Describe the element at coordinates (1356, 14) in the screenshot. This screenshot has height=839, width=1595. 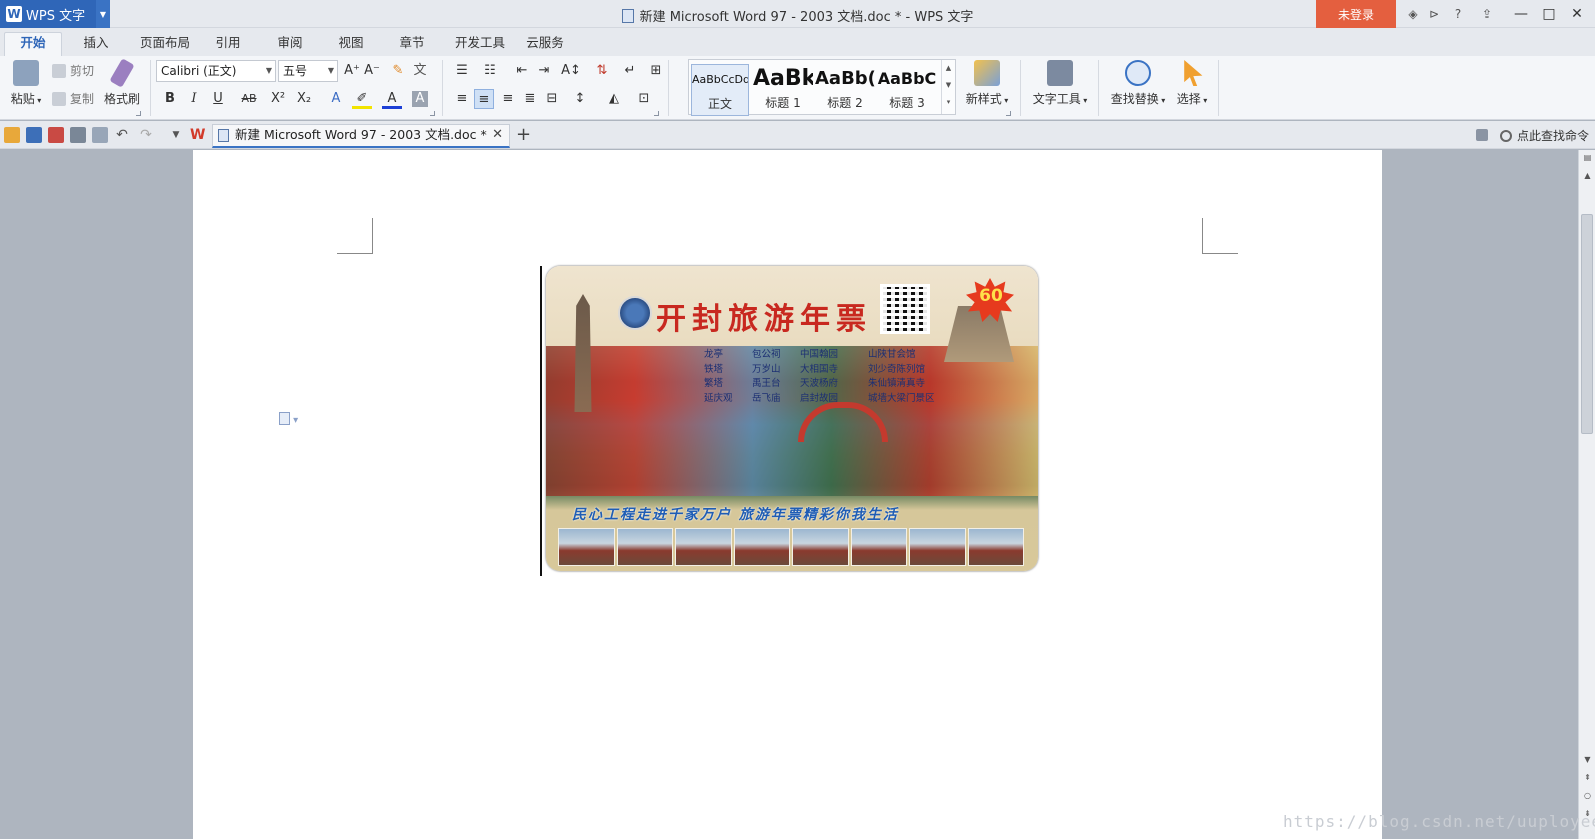
I see `login-button: 未登录` at that location.